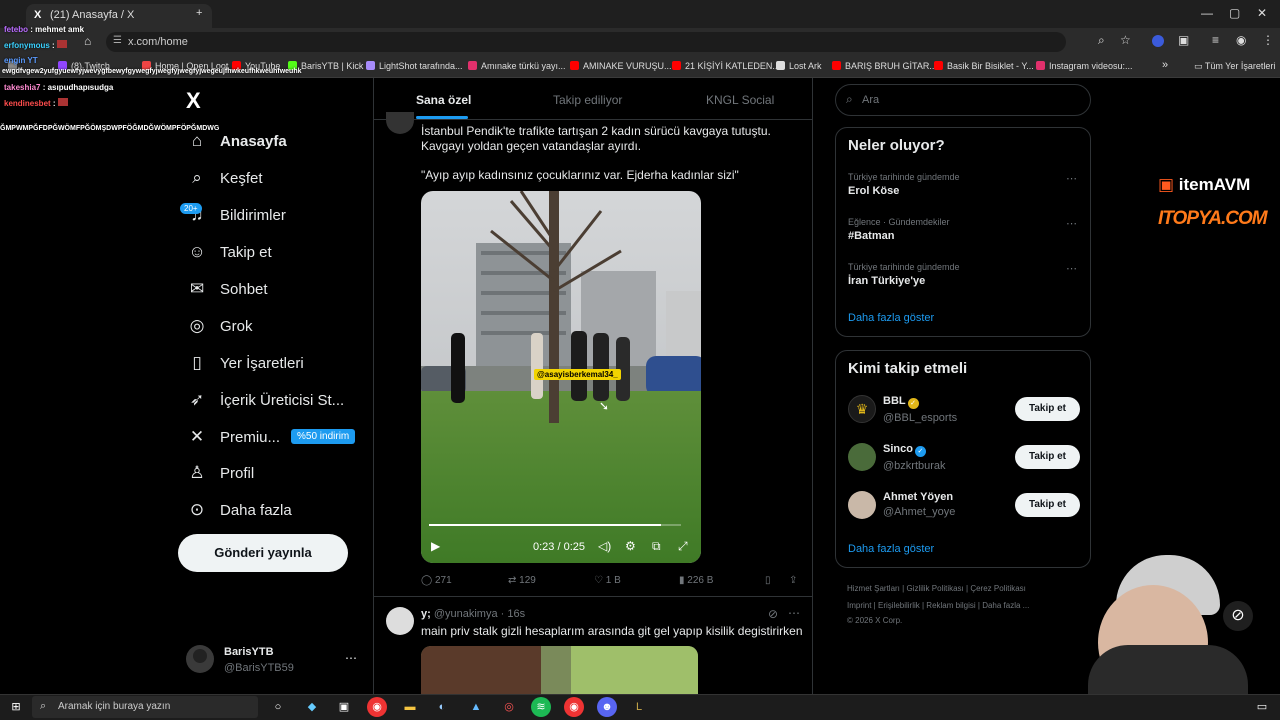 The width and height of the screenshot is (1280, 720). Describe the element at coordinates (476, 707) in the screenshot. I see `app-icon: ▲` at that location.